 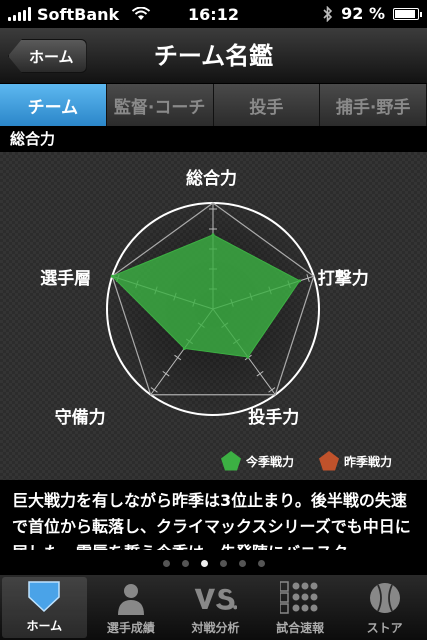 What do you see at coordinates (213, 56) in the screenshot?
I see `nav-bar: ホーム チーム名鑑` at bounding box center [213, 56].